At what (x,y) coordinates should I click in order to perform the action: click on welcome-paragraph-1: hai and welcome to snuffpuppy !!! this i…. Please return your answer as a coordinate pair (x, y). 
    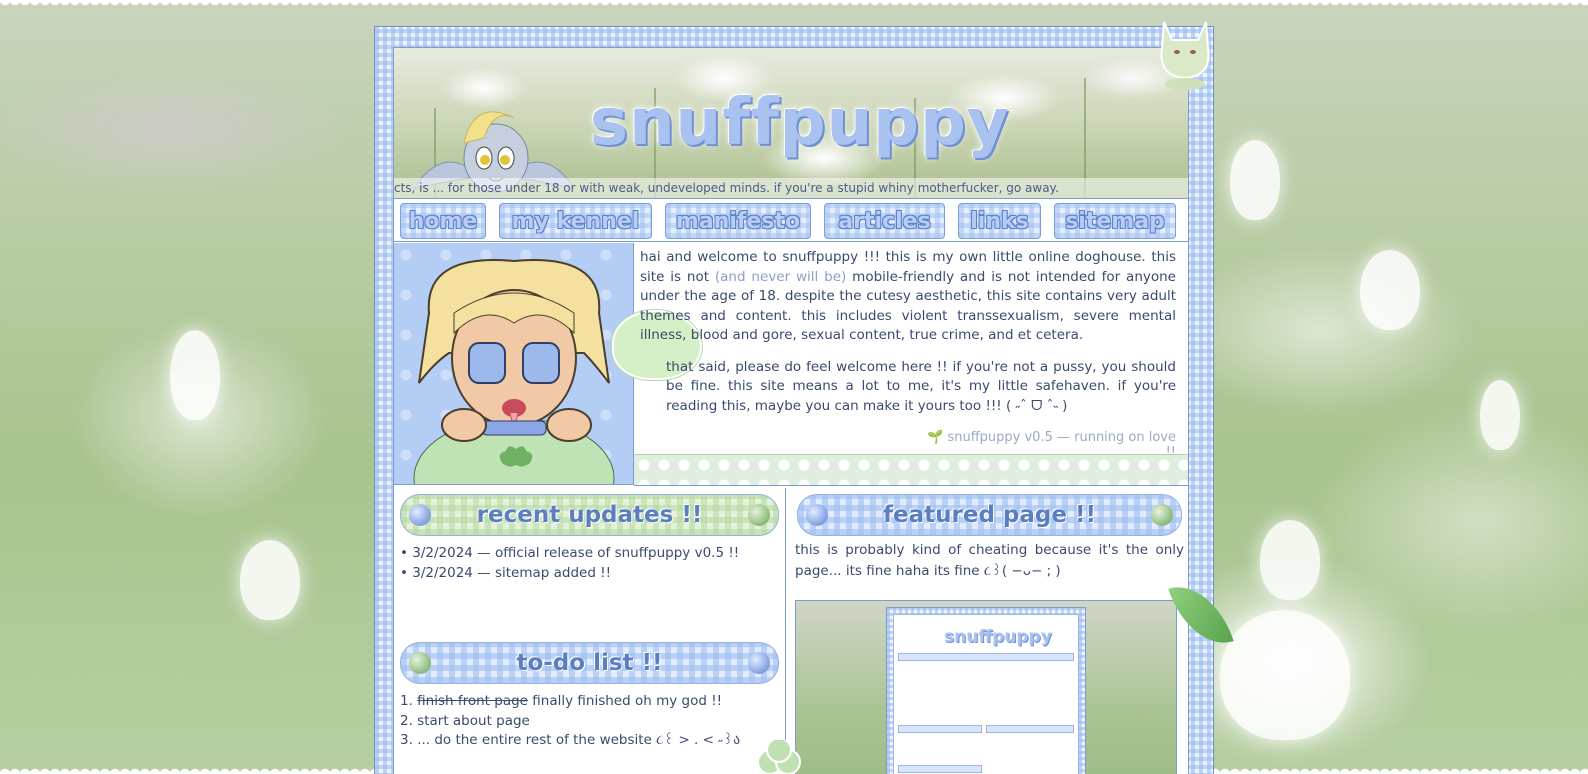
    Looking at the image, I should click on (908, 297).